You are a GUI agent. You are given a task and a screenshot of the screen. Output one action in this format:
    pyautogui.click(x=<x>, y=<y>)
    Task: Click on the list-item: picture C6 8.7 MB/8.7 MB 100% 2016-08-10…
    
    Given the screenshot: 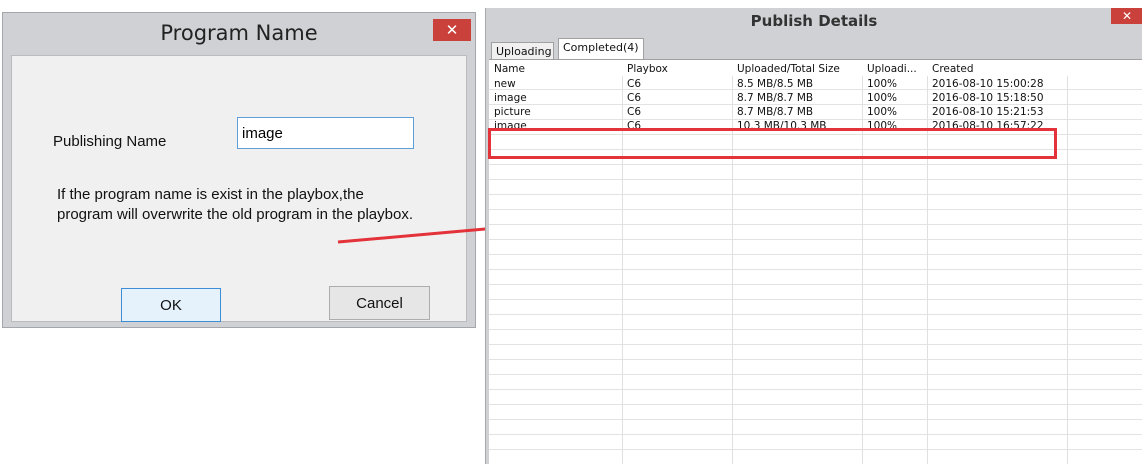 What is the action you would take?
    pyautogui.click(x=815, y=112)
    